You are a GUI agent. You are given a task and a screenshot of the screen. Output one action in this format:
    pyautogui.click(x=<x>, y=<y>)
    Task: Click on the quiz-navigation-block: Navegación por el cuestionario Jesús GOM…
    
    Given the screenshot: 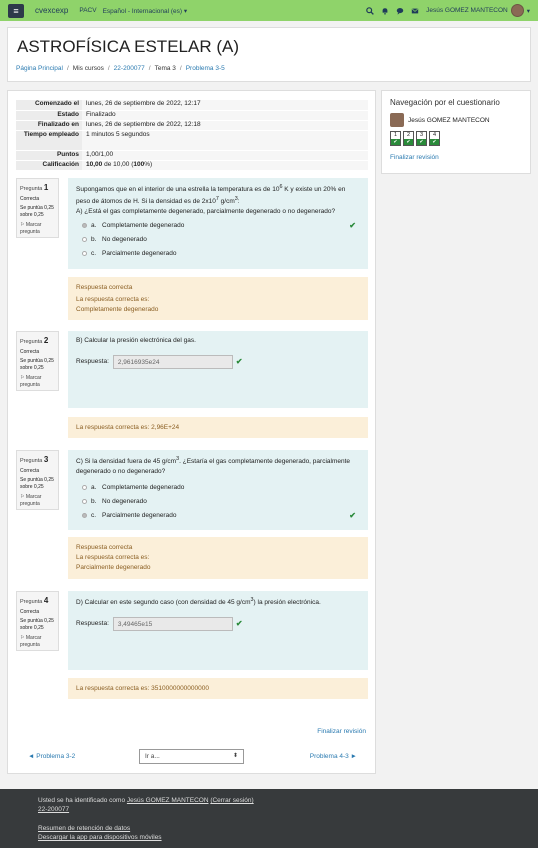 What is the action you would take?
    pyautogui.click(x=456, y=132)
    